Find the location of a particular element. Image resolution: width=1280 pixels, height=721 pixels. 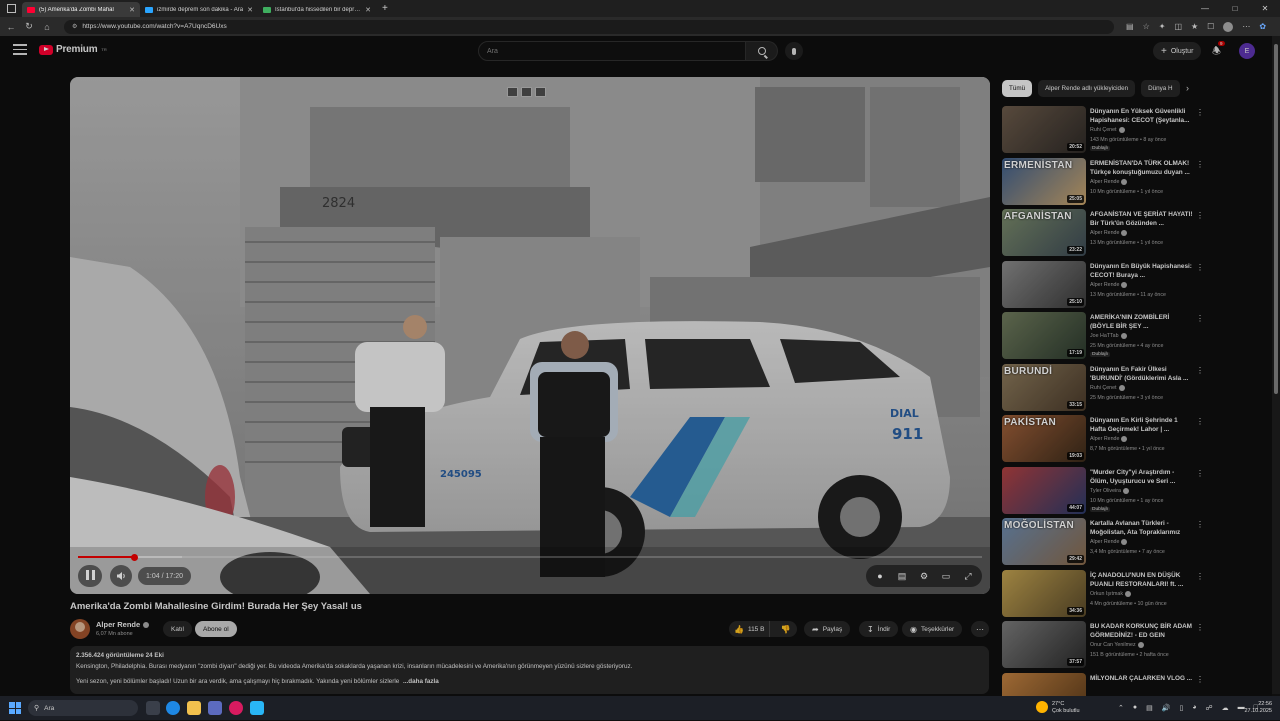

recommendation-channel: Onur Can Yenilmez is located at coordinates (1117, 645).